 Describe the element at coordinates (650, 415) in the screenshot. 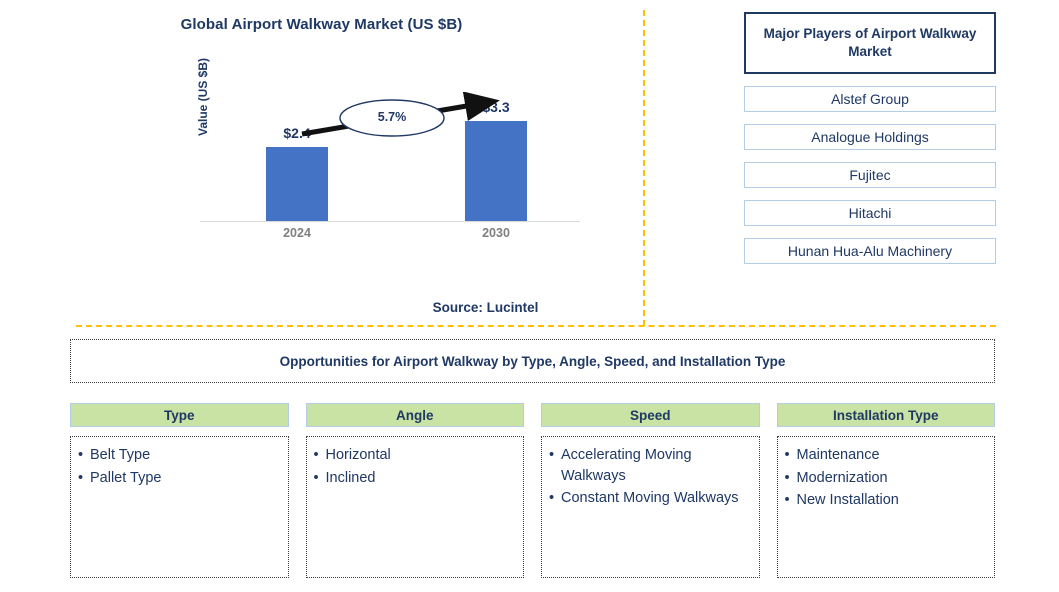

I see `column-header-speed: Speed` at that location.